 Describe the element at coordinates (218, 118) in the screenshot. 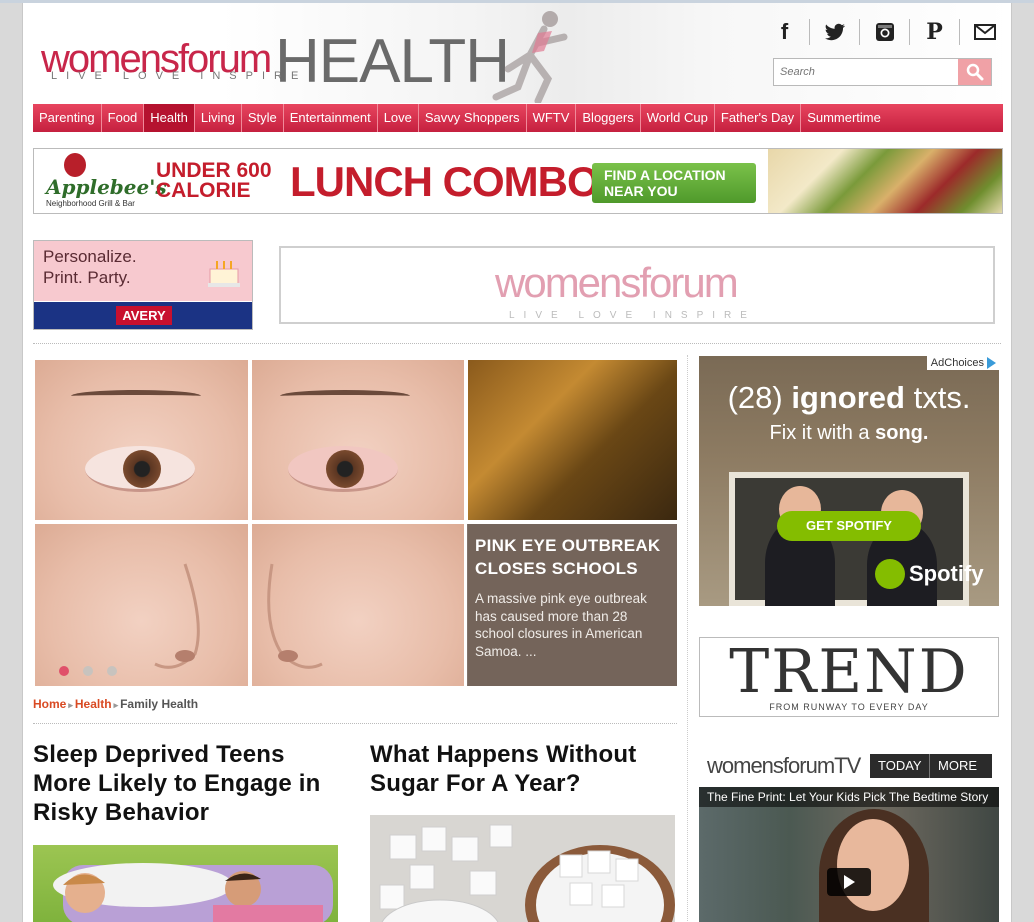

I see `nav-item-living: Living` at that location.